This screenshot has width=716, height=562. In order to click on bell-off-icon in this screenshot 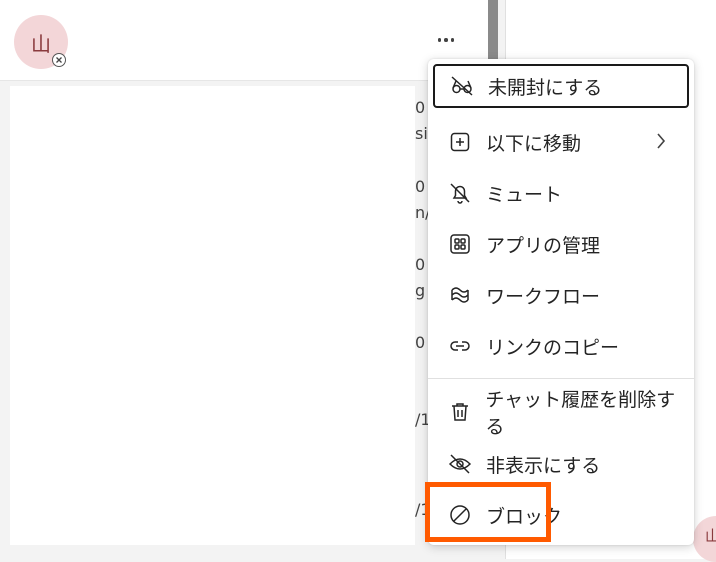, I will do `click(460, 193)`.